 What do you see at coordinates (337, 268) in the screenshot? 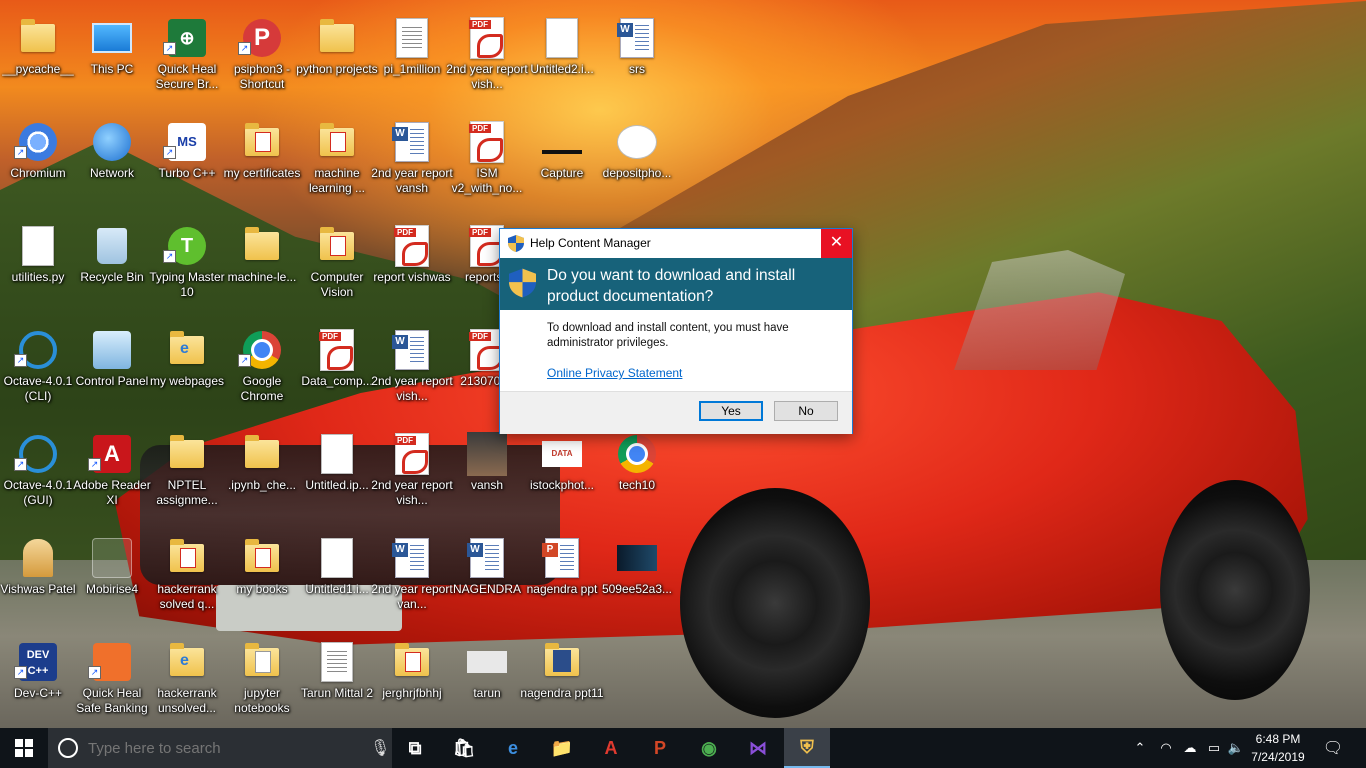
I see `desktop-icon: Computer Vision` at bounding box center [337, 268].